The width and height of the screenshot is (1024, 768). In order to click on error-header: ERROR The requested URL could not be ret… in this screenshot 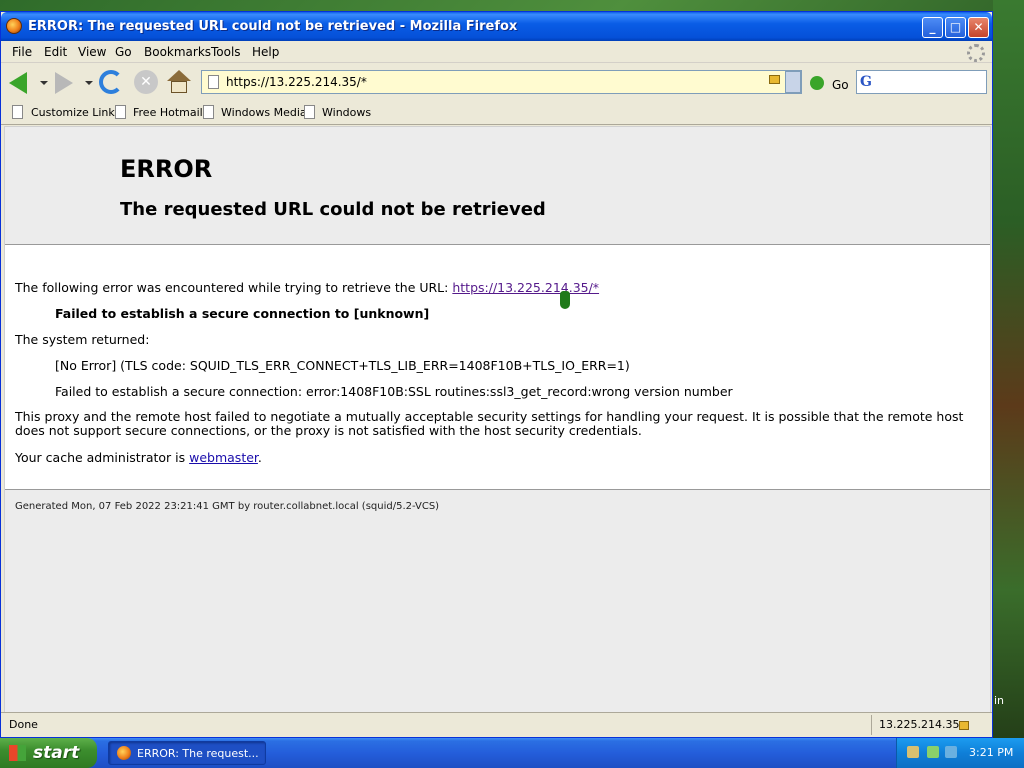, I will do `click(497, 186)`.